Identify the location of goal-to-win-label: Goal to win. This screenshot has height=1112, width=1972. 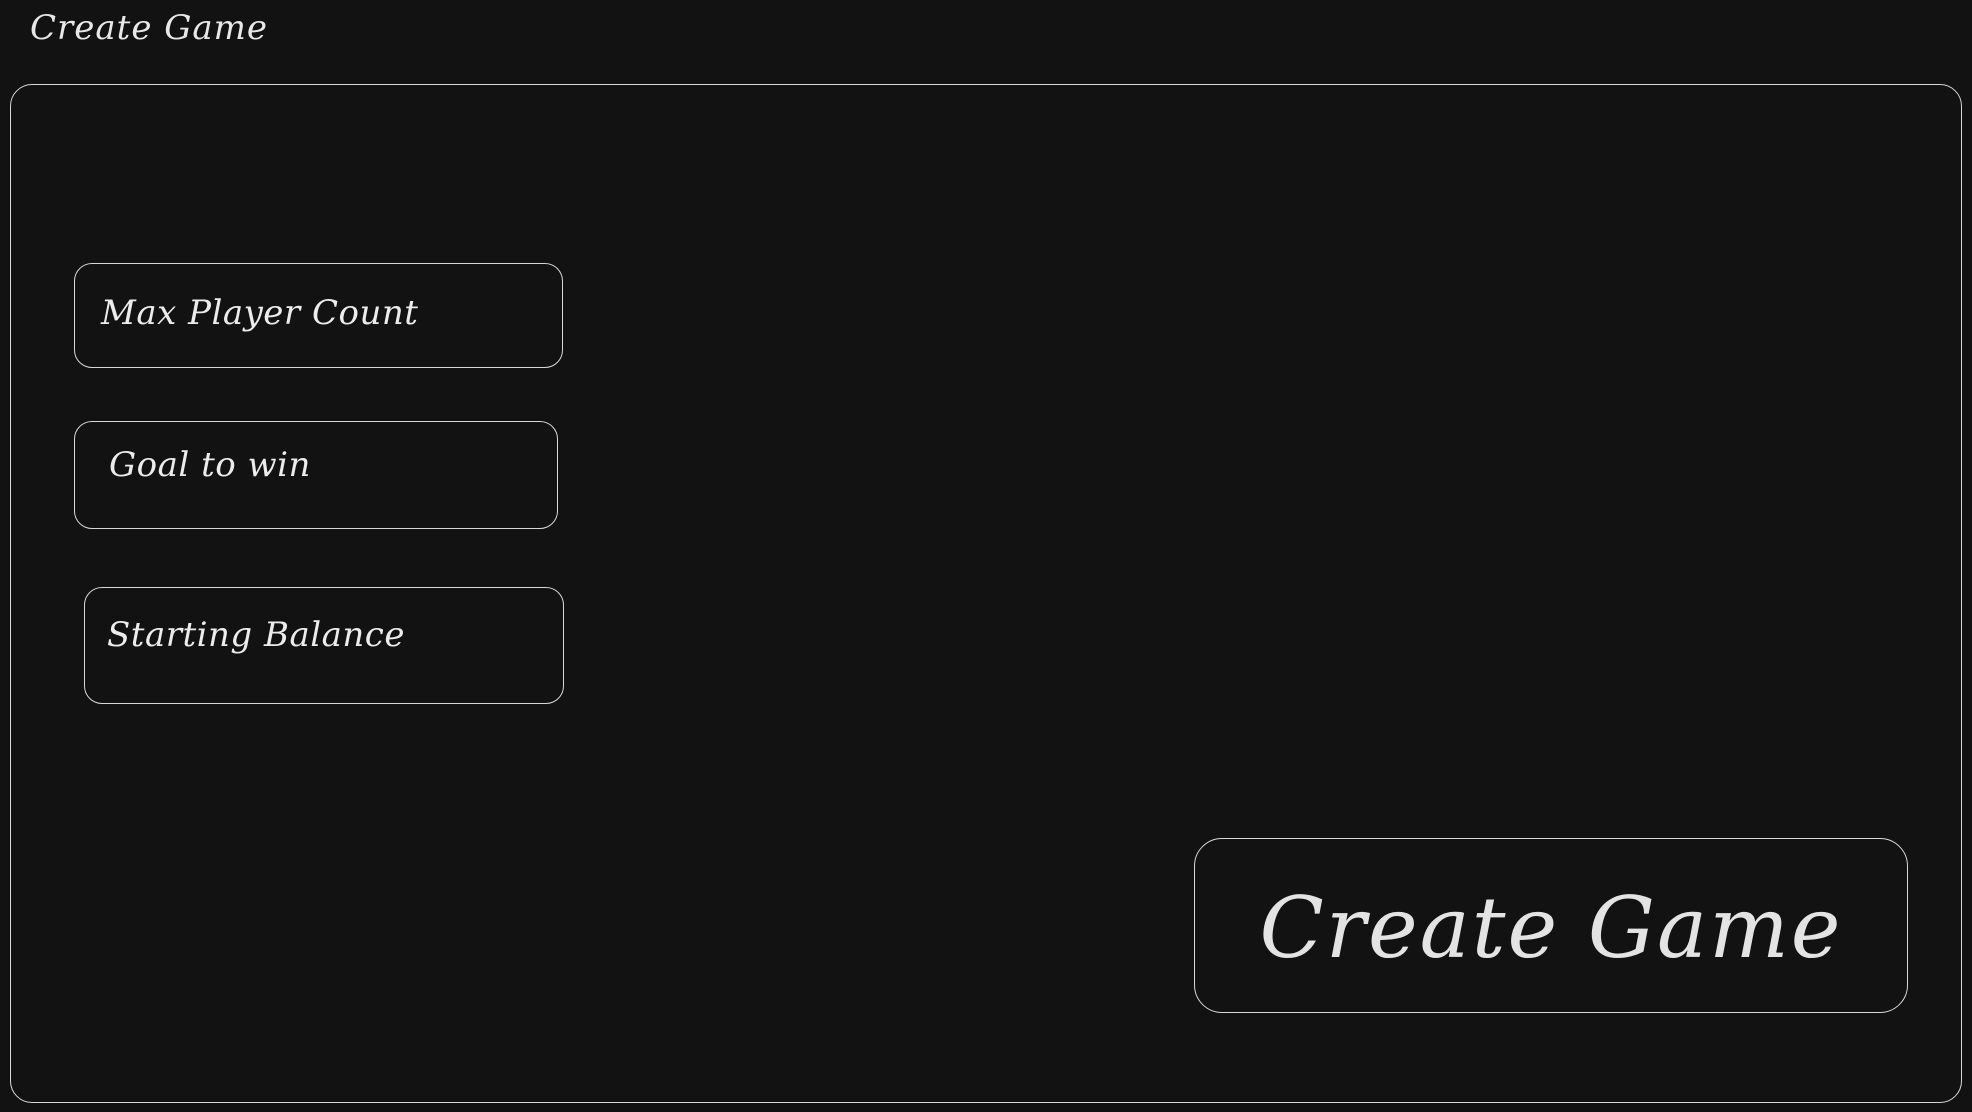
(210, 465).